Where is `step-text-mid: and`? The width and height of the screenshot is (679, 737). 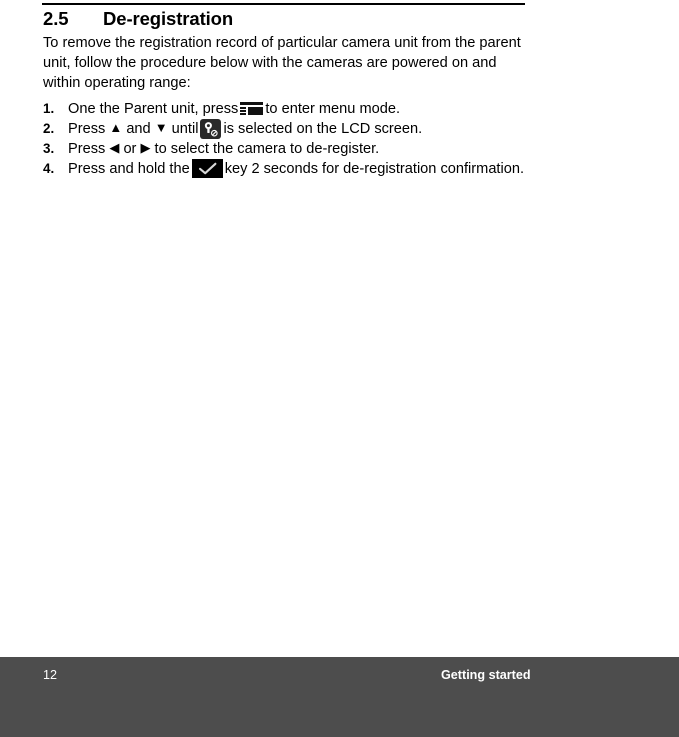
step-text-mid: and is located at coordinates (138, 128).